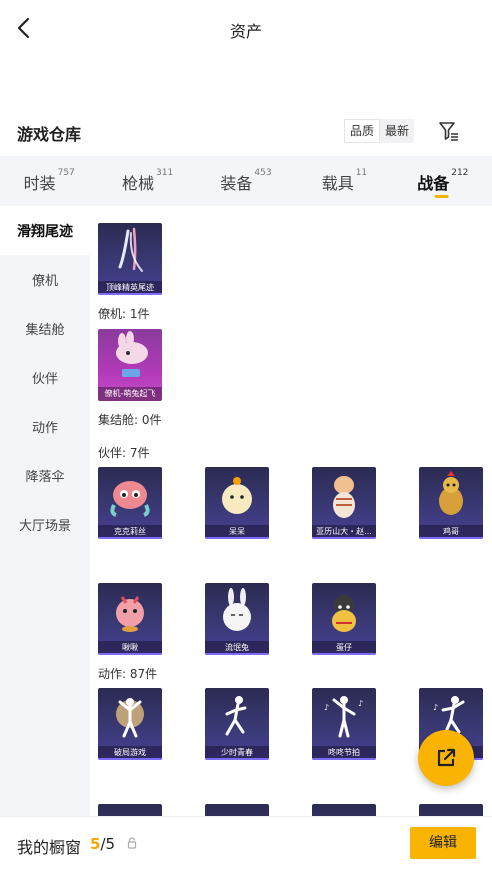  I want to click on item-card: 啾啾, so click(130, 619).